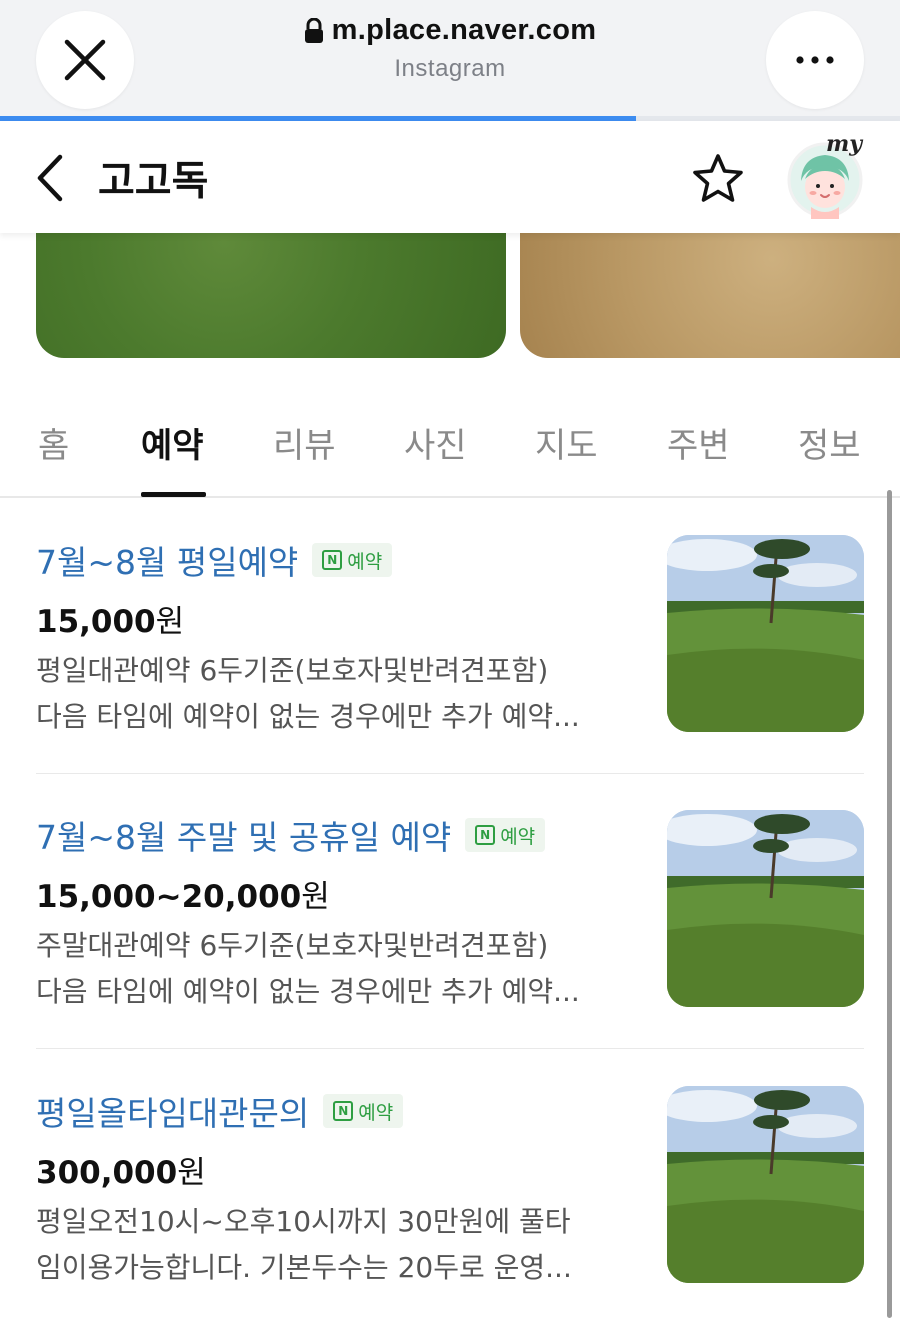  What do you see at coordinates (827, 175) in the screenshot?
I see `my-profile-button: my` at bounding box center [827, 175].